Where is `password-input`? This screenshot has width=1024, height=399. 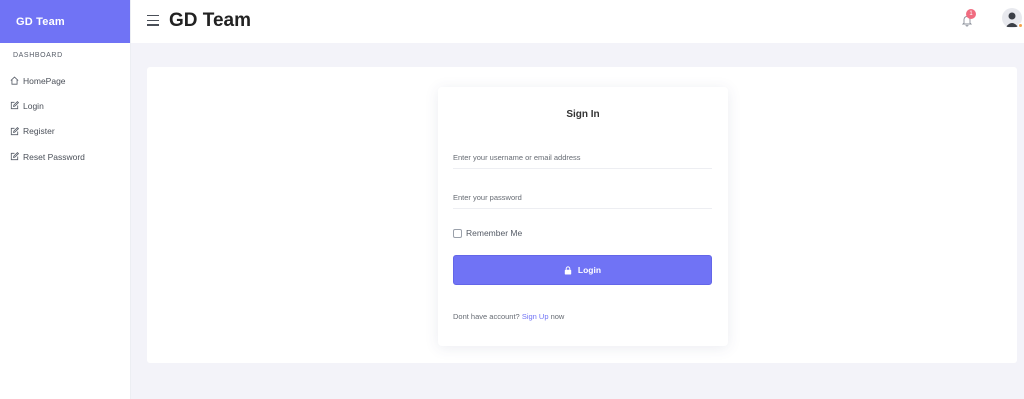
password-input is located at coordinates (582, 198).